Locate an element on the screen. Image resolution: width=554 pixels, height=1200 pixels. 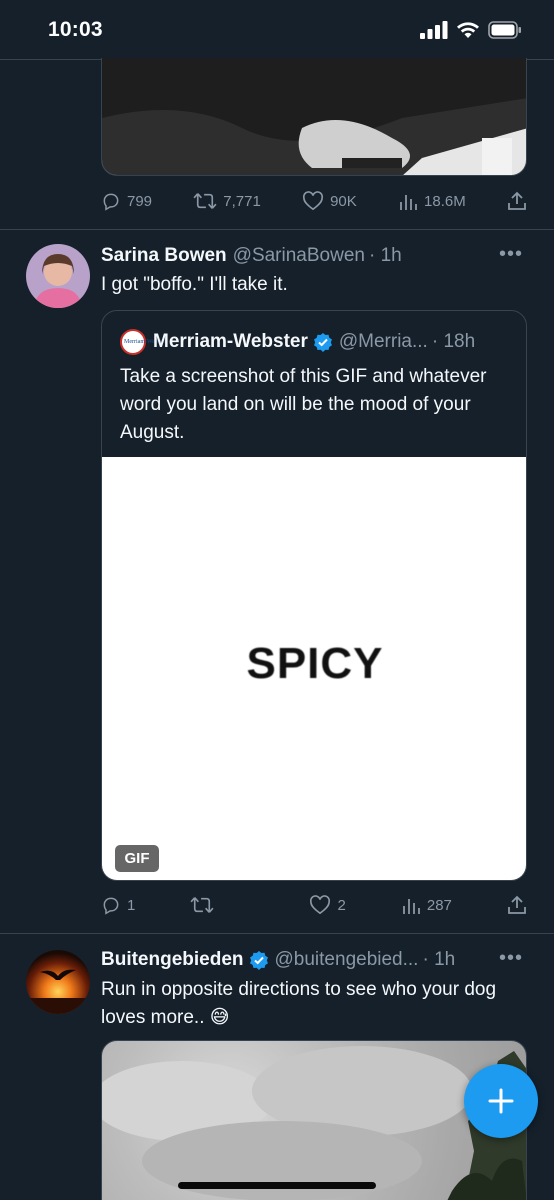
gif-word: SPICY is located at coordinates (315, 663).